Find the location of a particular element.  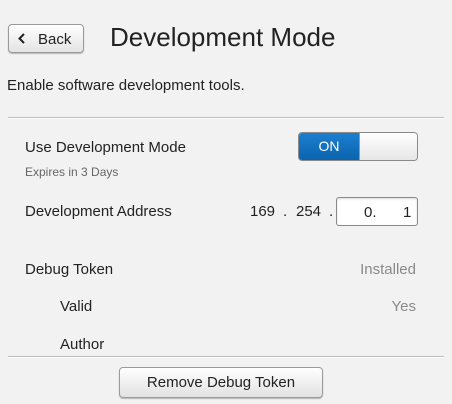

back-button-label: Back is located at coordinates (55, 39).